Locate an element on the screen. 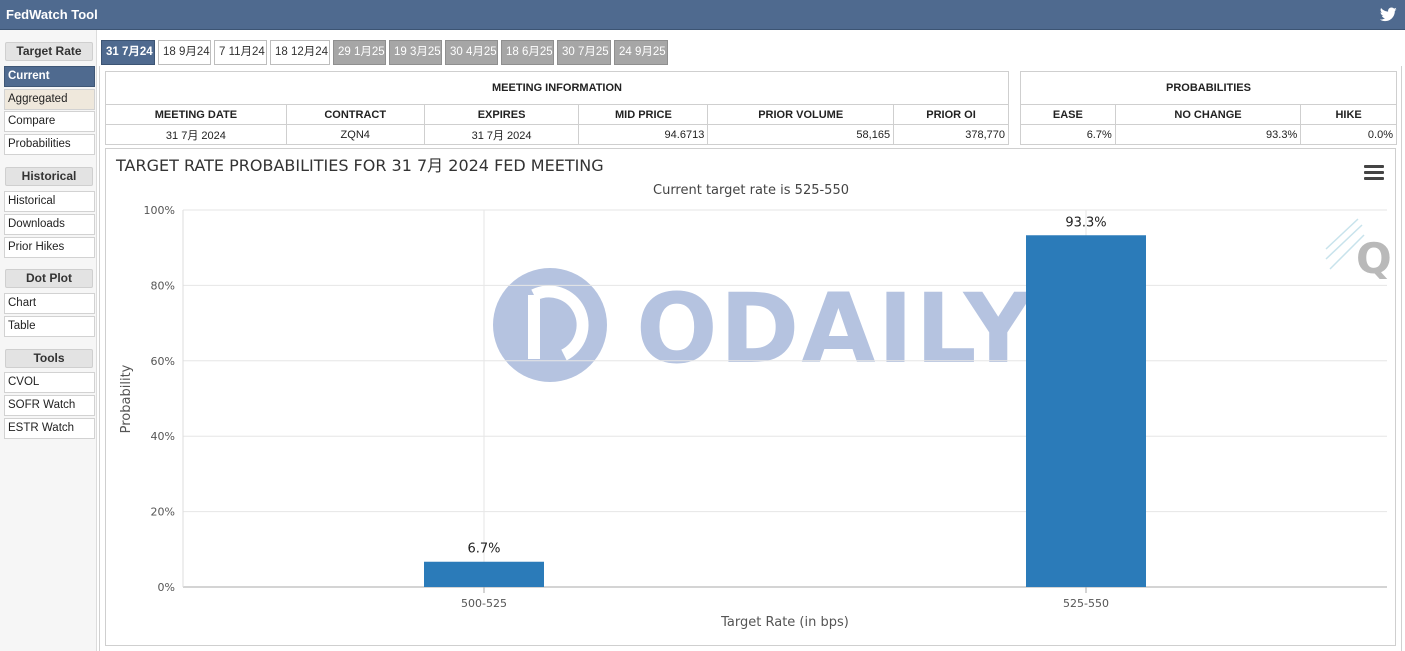 This screenshot has width=1405, height=651. table-cell: 93.3% is located at coordinates (1208, 134).